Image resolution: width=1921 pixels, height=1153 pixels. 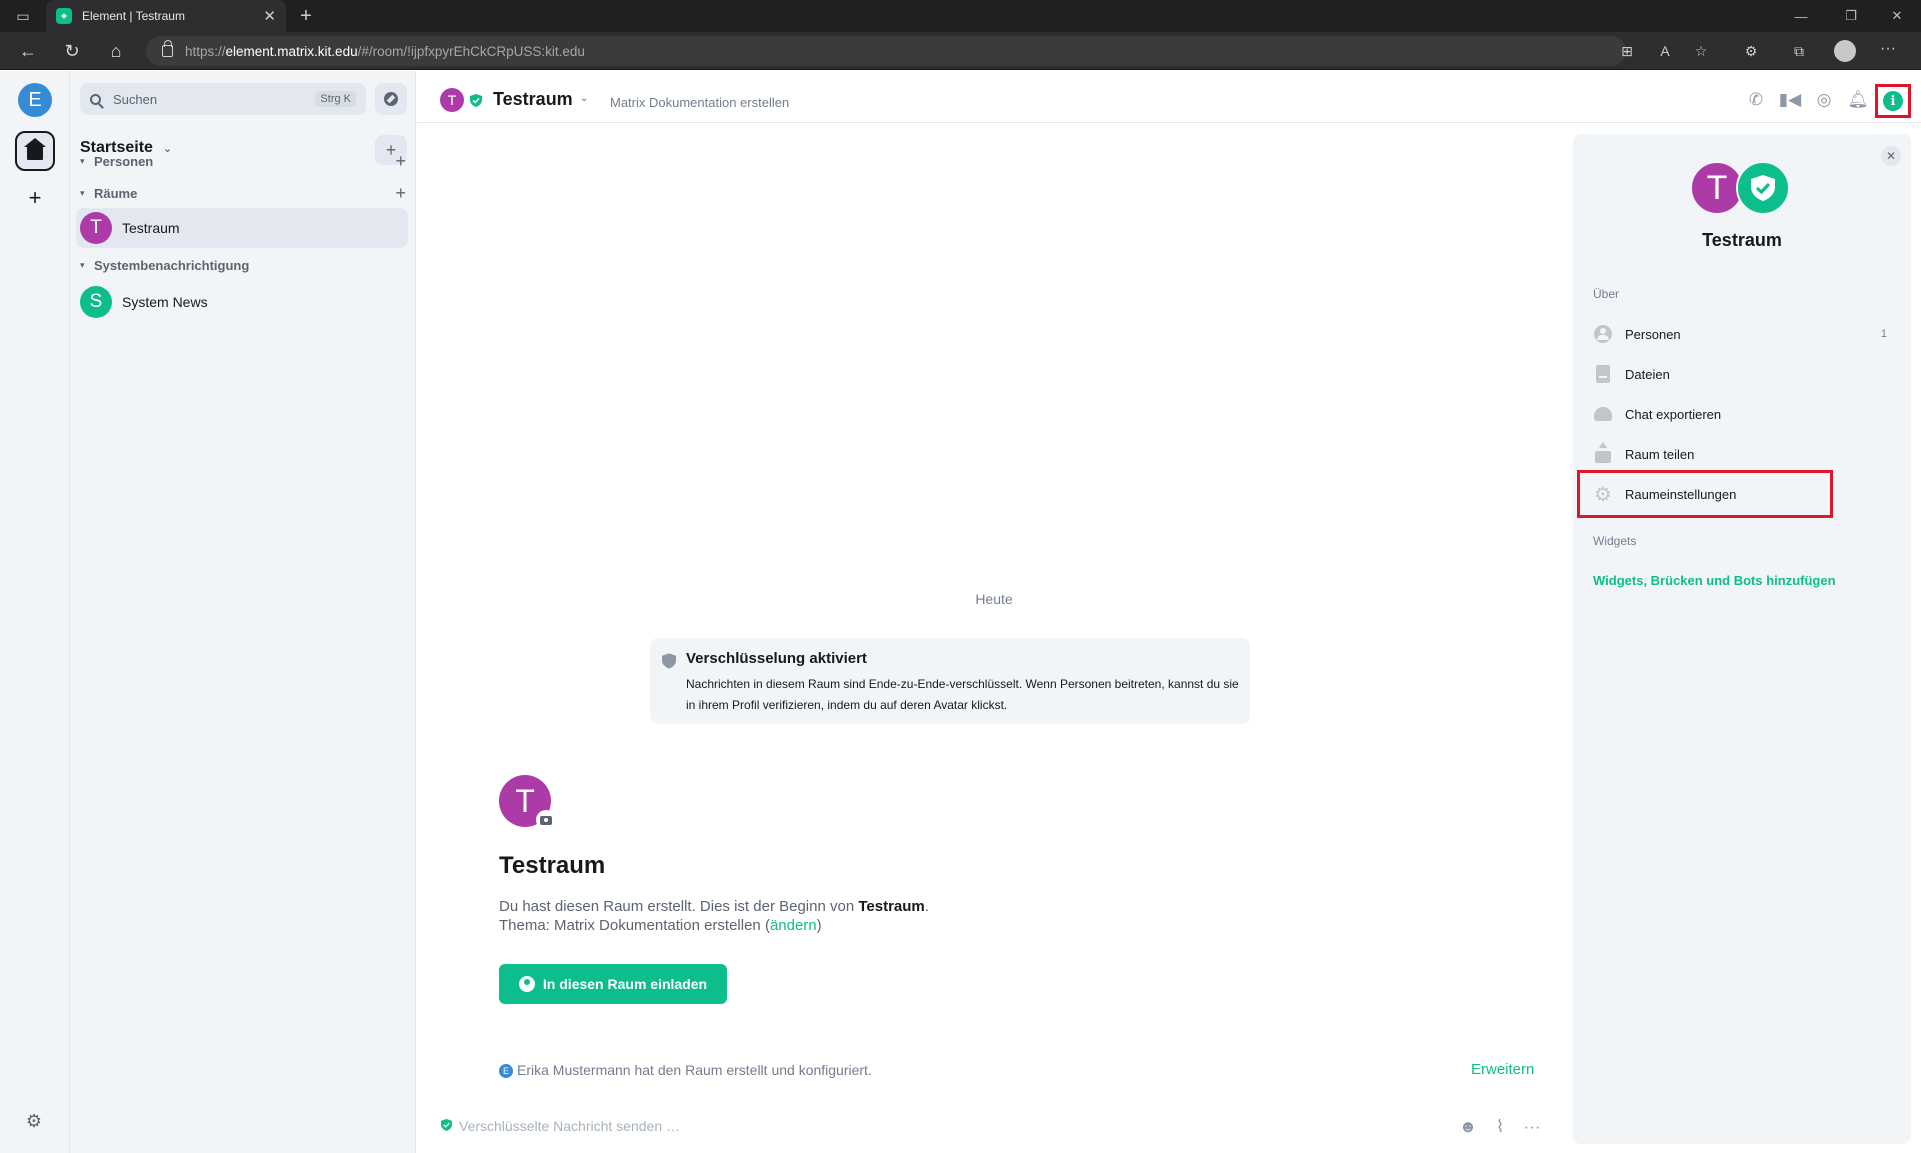 I want to click on export-icon, so click(x=1603, y=414).